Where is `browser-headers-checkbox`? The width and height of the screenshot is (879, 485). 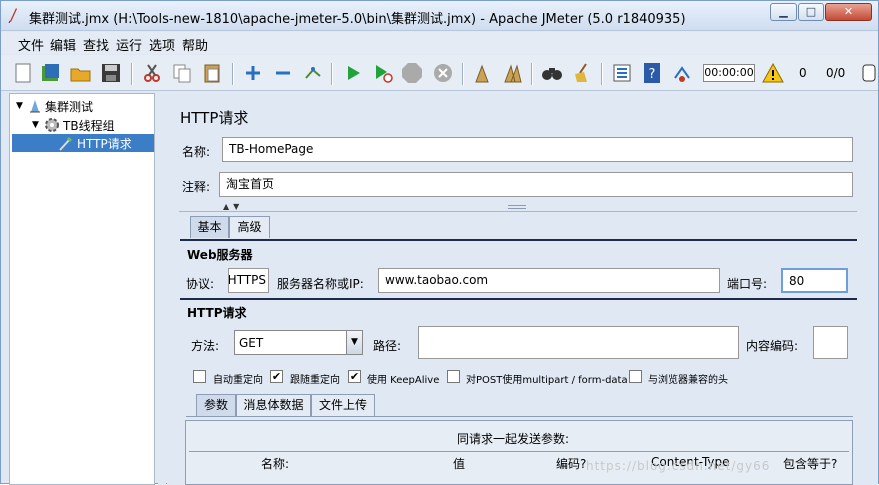
browser-headers-checkbox is located at coordinates (635, 376).